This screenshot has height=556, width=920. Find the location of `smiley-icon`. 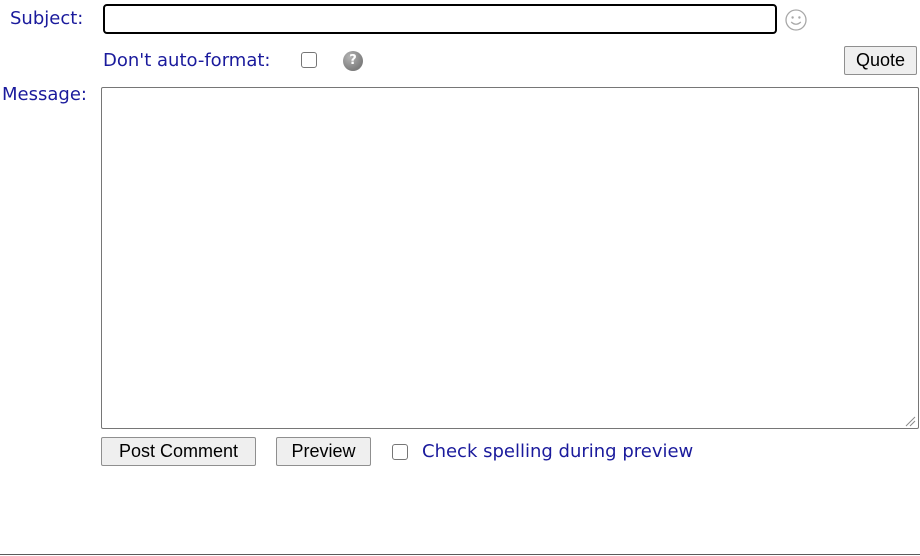

smiley-icon is located at coordinates (796, 20).